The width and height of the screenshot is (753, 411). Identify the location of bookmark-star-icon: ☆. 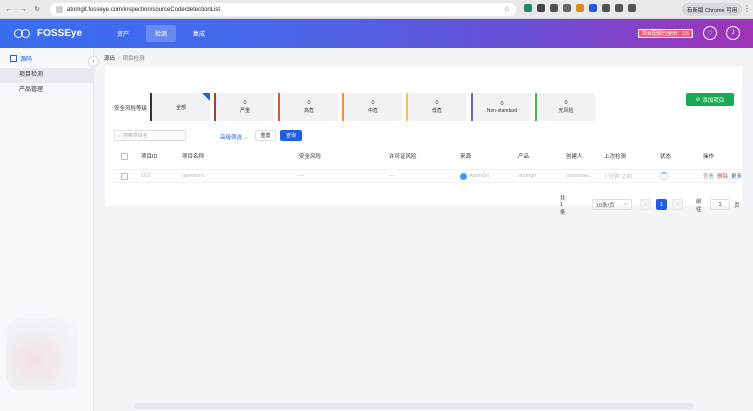
(507, 9).